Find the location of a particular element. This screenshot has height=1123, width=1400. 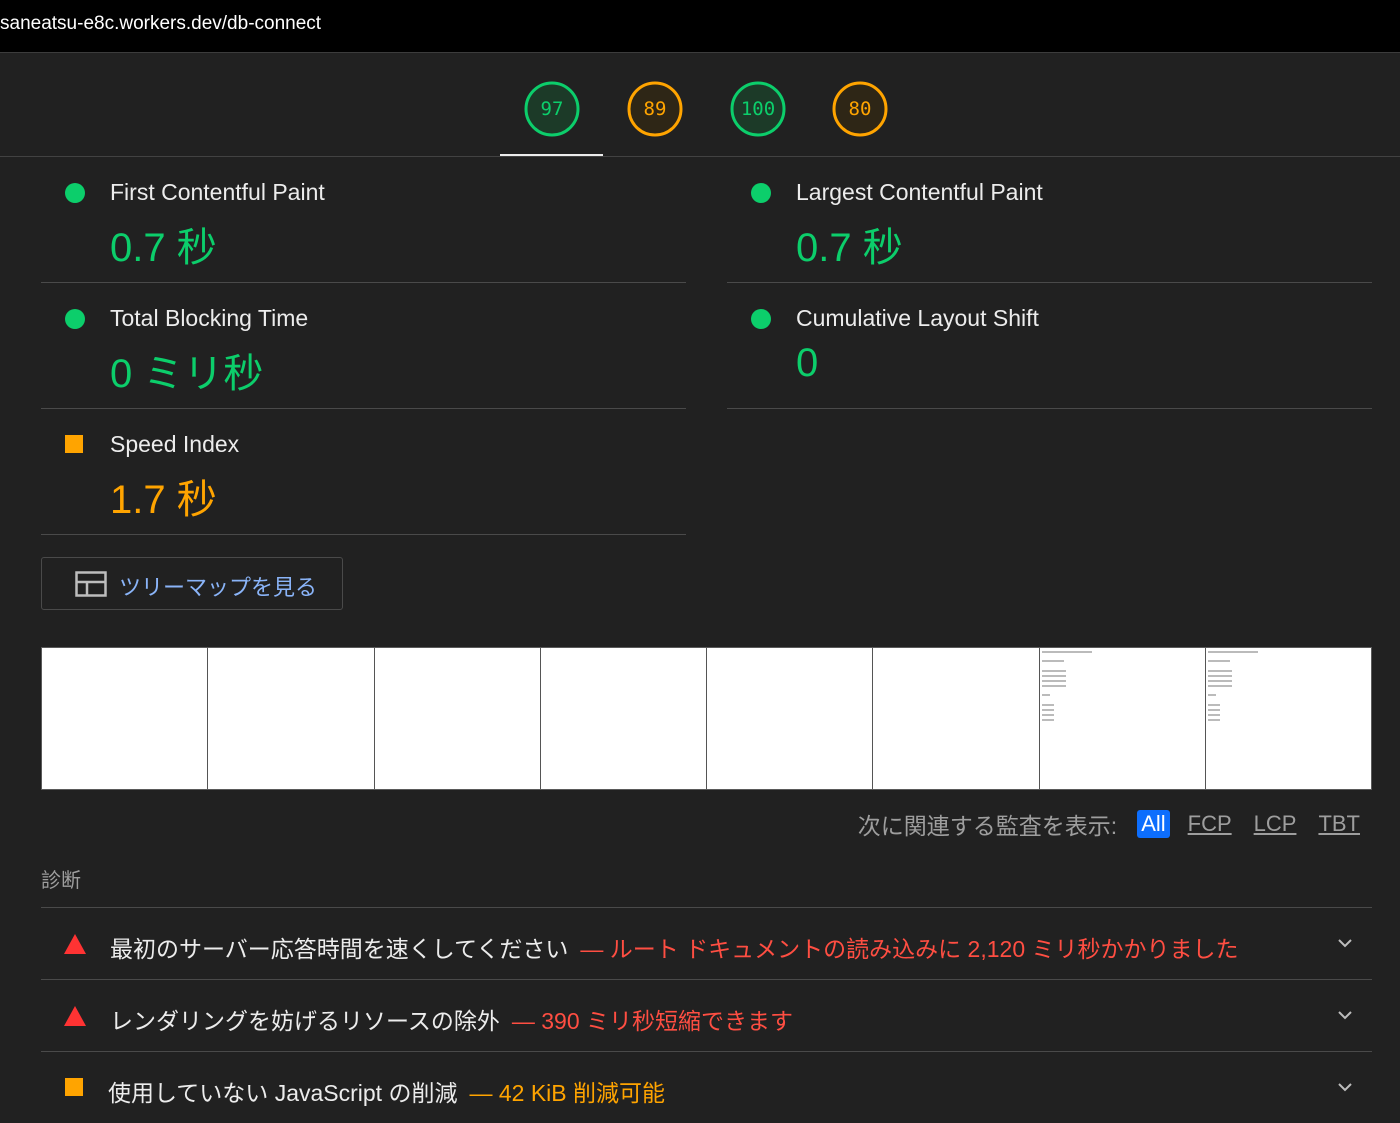

audit-detail: — 390 ミリ秒短縮できます is located at coordinates (652, 1021).